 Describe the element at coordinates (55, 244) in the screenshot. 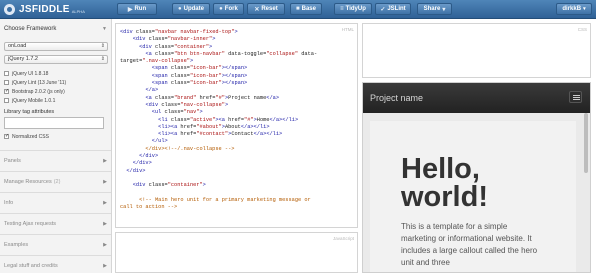

I see `section-examples: Examples ▶` at that location.